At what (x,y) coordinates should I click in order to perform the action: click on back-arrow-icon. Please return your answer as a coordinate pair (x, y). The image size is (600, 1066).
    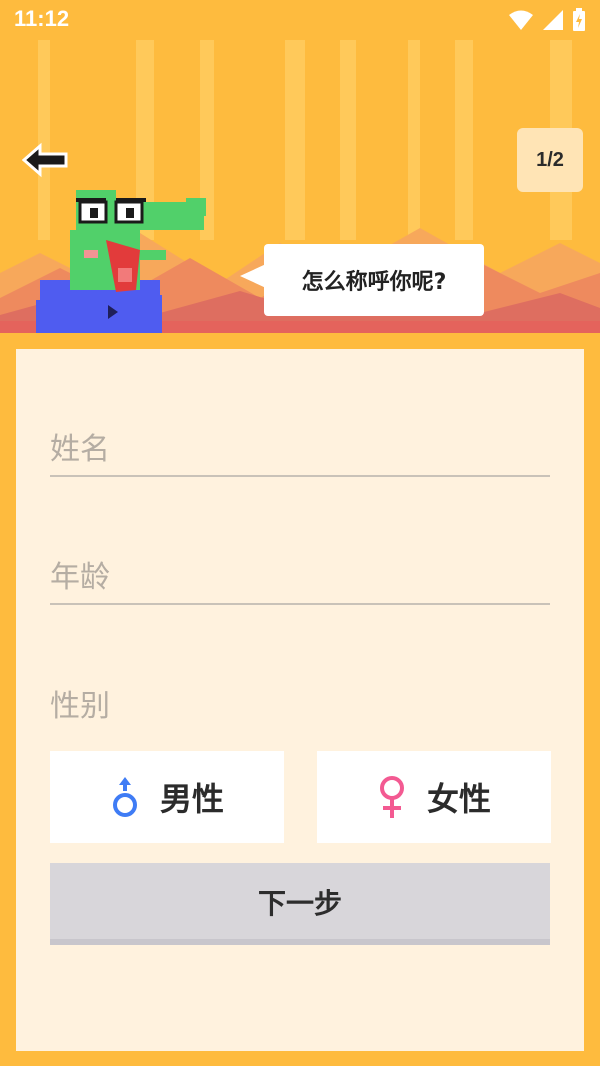
    Looking at the image, I should click on (46, 160).